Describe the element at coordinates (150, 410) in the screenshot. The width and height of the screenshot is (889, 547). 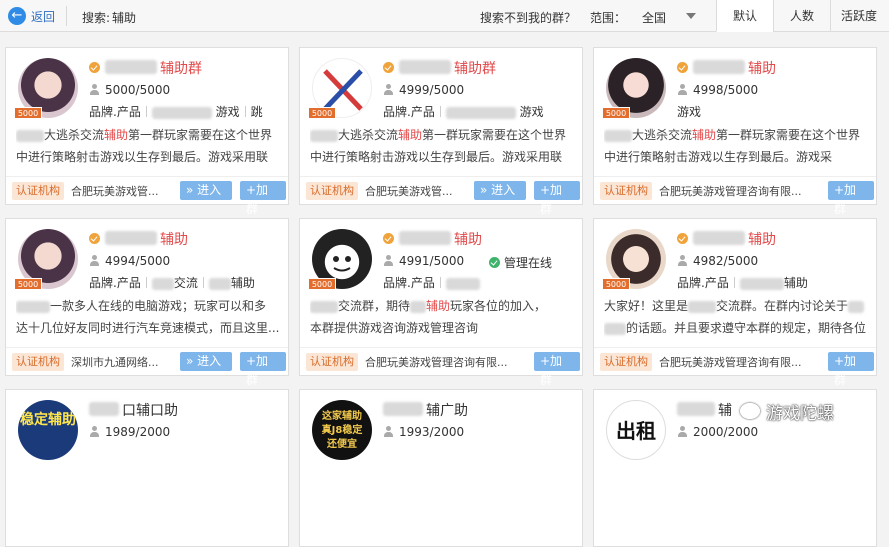
I see `group-name: 口辅口助` at that location.